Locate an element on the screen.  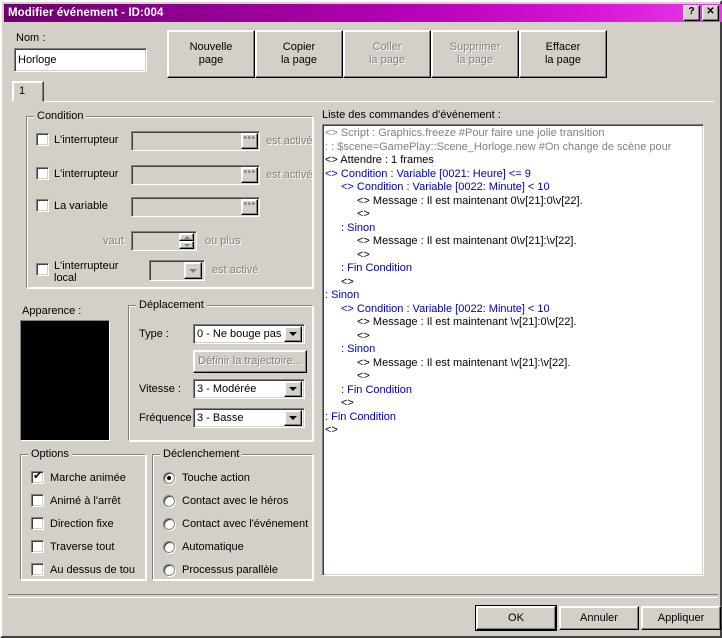
titlebar-buttons: ? ✕ is located at coordinates (701, 13).